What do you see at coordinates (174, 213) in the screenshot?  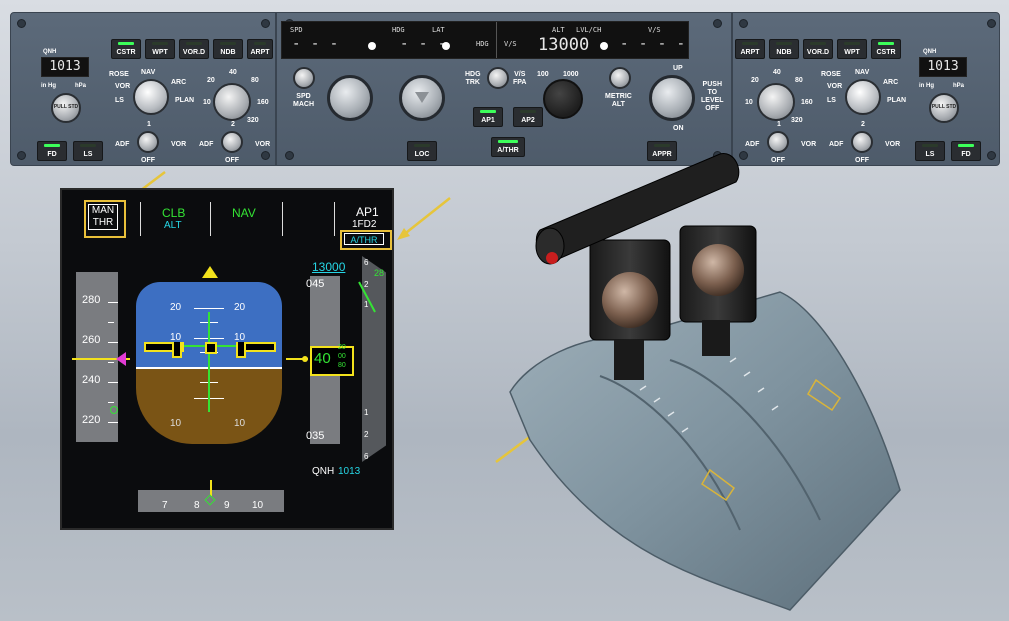 I see `fma-clb: CLB` at bounding box center [174, 213].